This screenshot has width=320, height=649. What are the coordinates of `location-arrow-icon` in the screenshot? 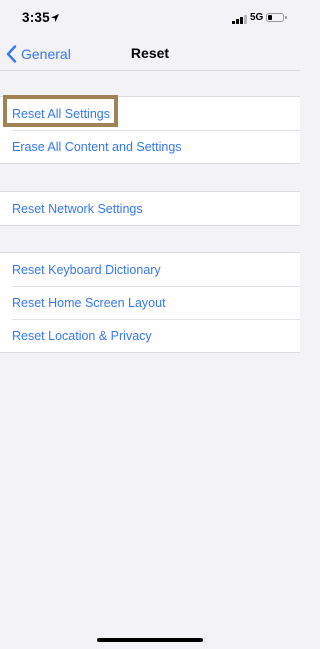 It's located at (55, 18).